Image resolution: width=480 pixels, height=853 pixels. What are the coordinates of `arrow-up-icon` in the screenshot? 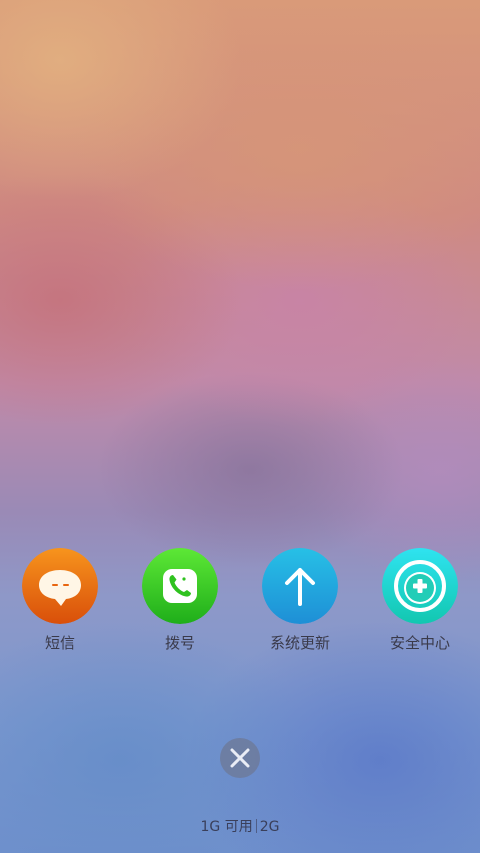 It's located at (300, 586).